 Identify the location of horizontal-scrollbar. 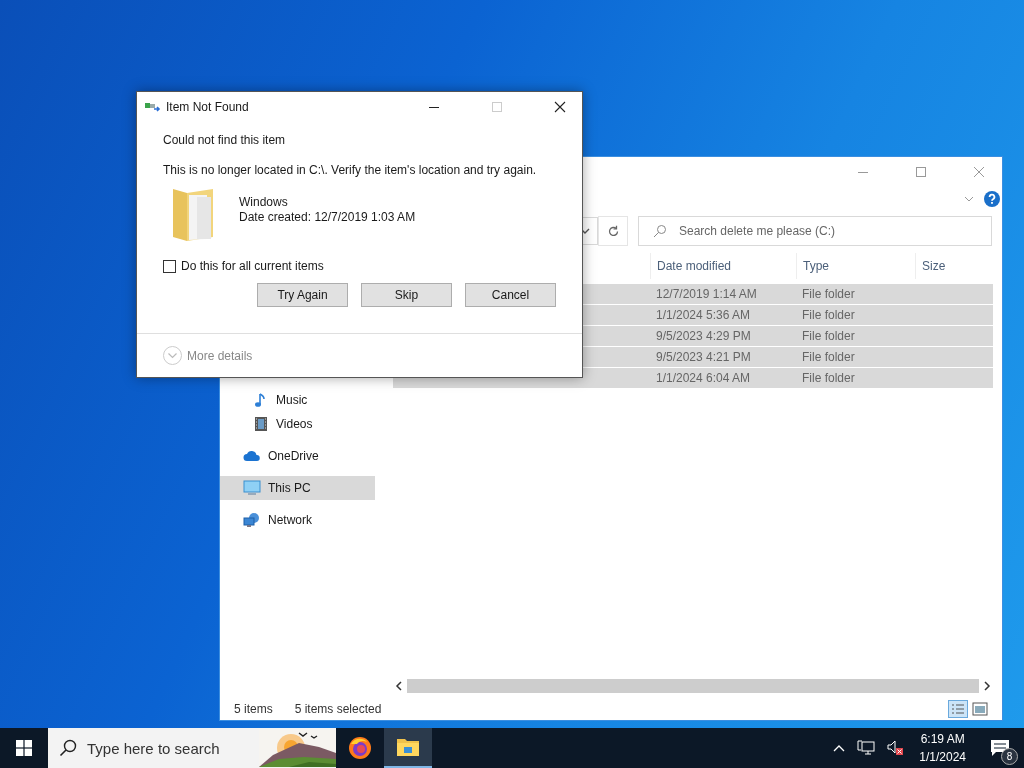
(693, 686).